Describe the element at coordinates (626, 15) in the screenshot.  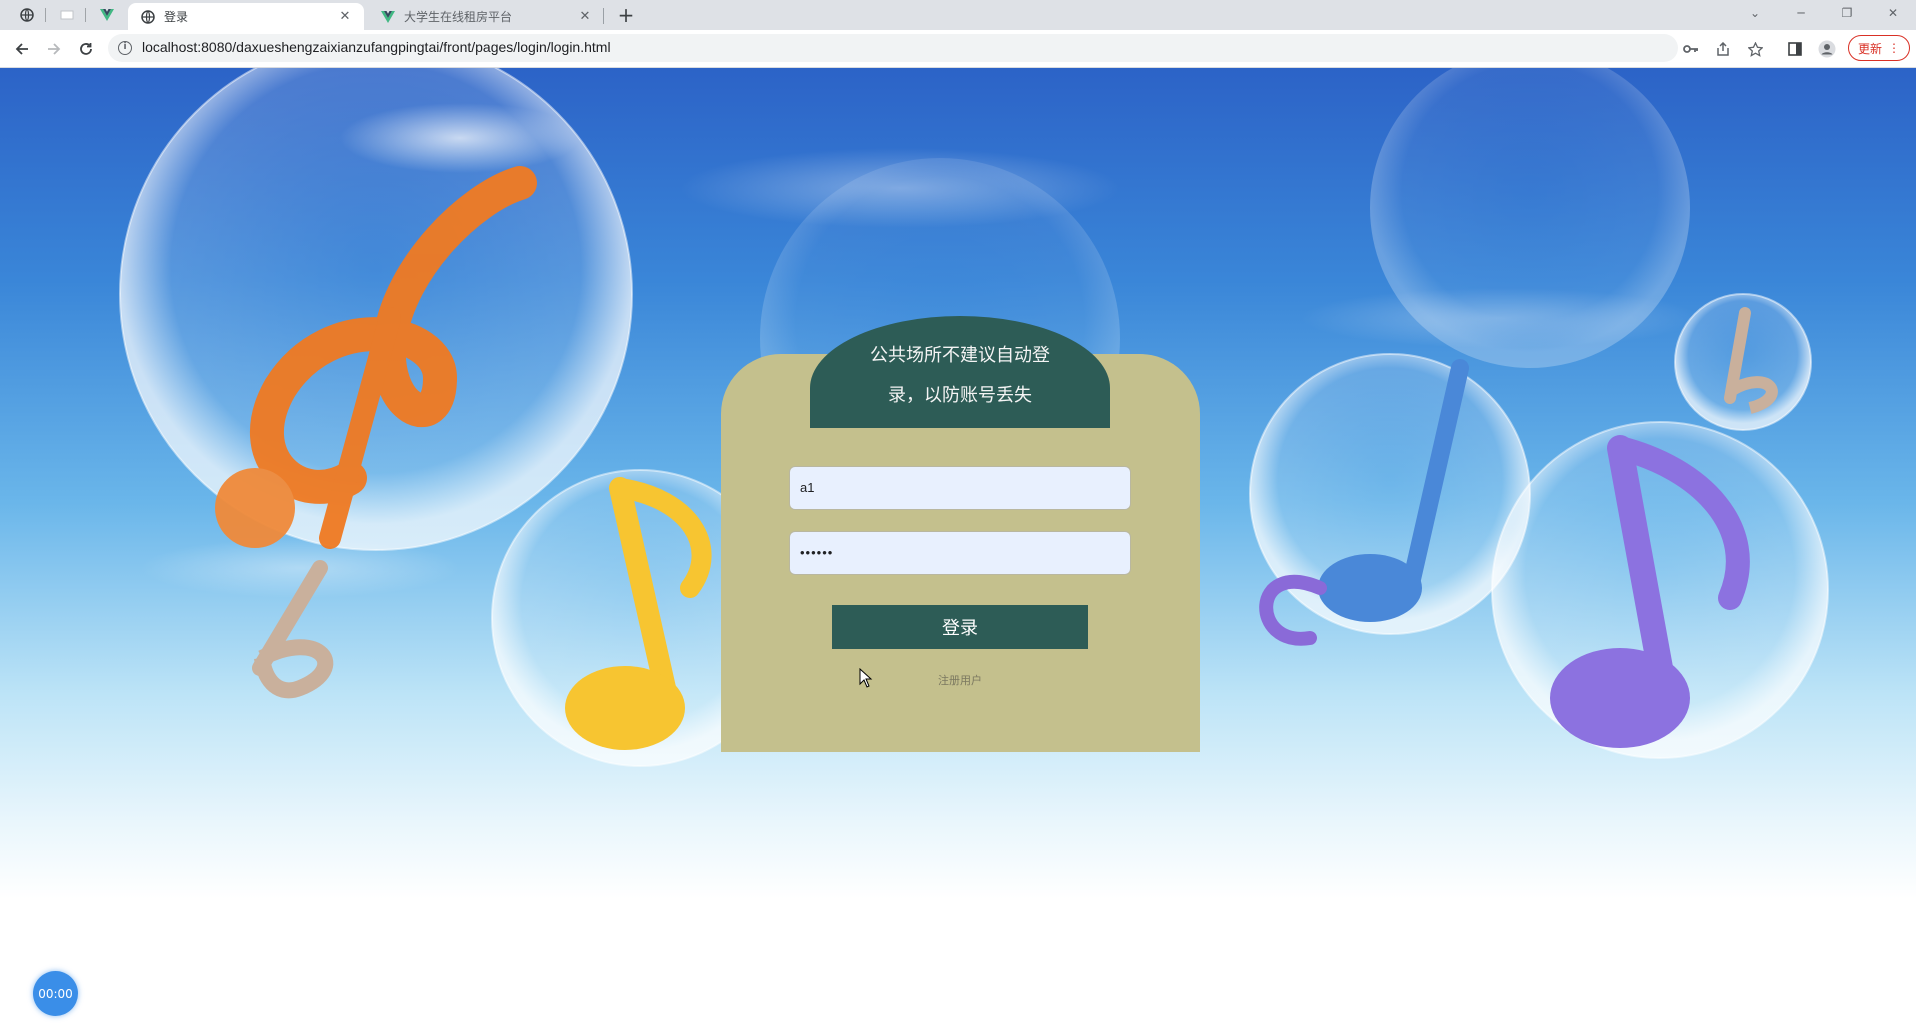
I see `new-tab-button: +` at that location.